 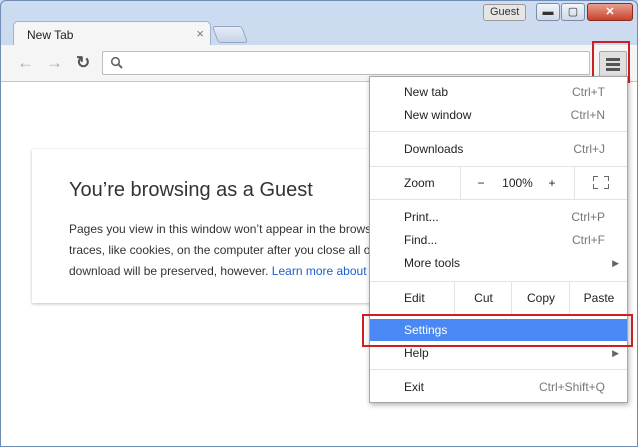 What do you see at coordinates (319, 271) in the screenshot?
I see `learn-more-link: Learn more about` at bounding box center [319, 271].